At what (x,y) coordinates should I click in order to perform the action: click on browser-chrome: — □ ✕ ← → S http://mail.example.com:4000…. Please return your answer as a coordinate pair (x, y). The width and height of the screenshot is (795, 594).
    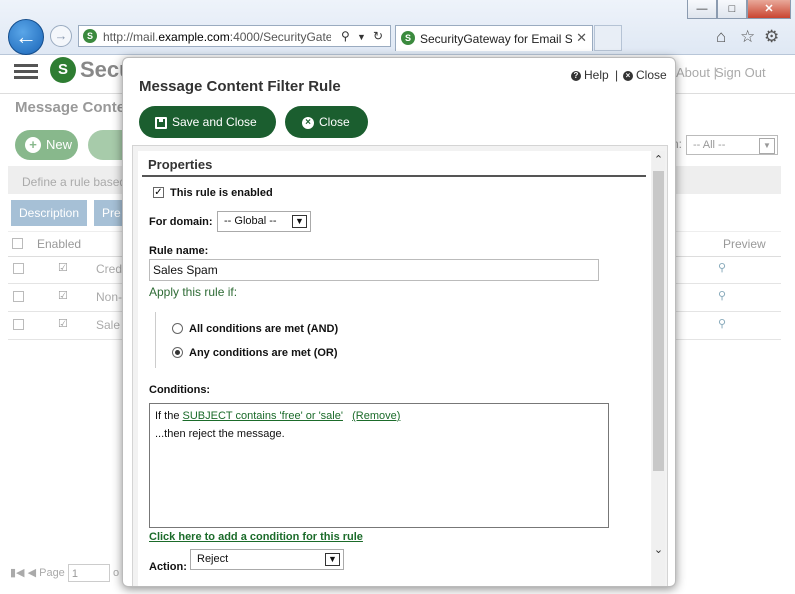
    Looking at the image, I should click on (397, 27).